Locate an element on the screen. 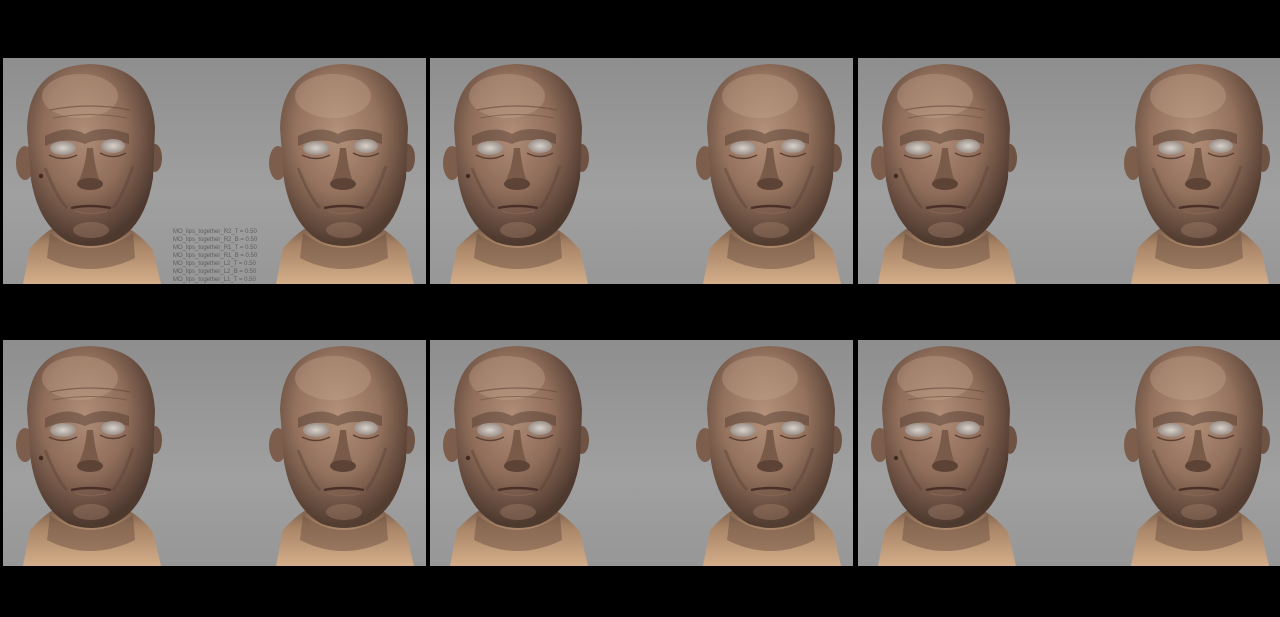  blendshape-value-line: MO_lips_together_L1_T = 0.50 is located at coordinates (214, 280).